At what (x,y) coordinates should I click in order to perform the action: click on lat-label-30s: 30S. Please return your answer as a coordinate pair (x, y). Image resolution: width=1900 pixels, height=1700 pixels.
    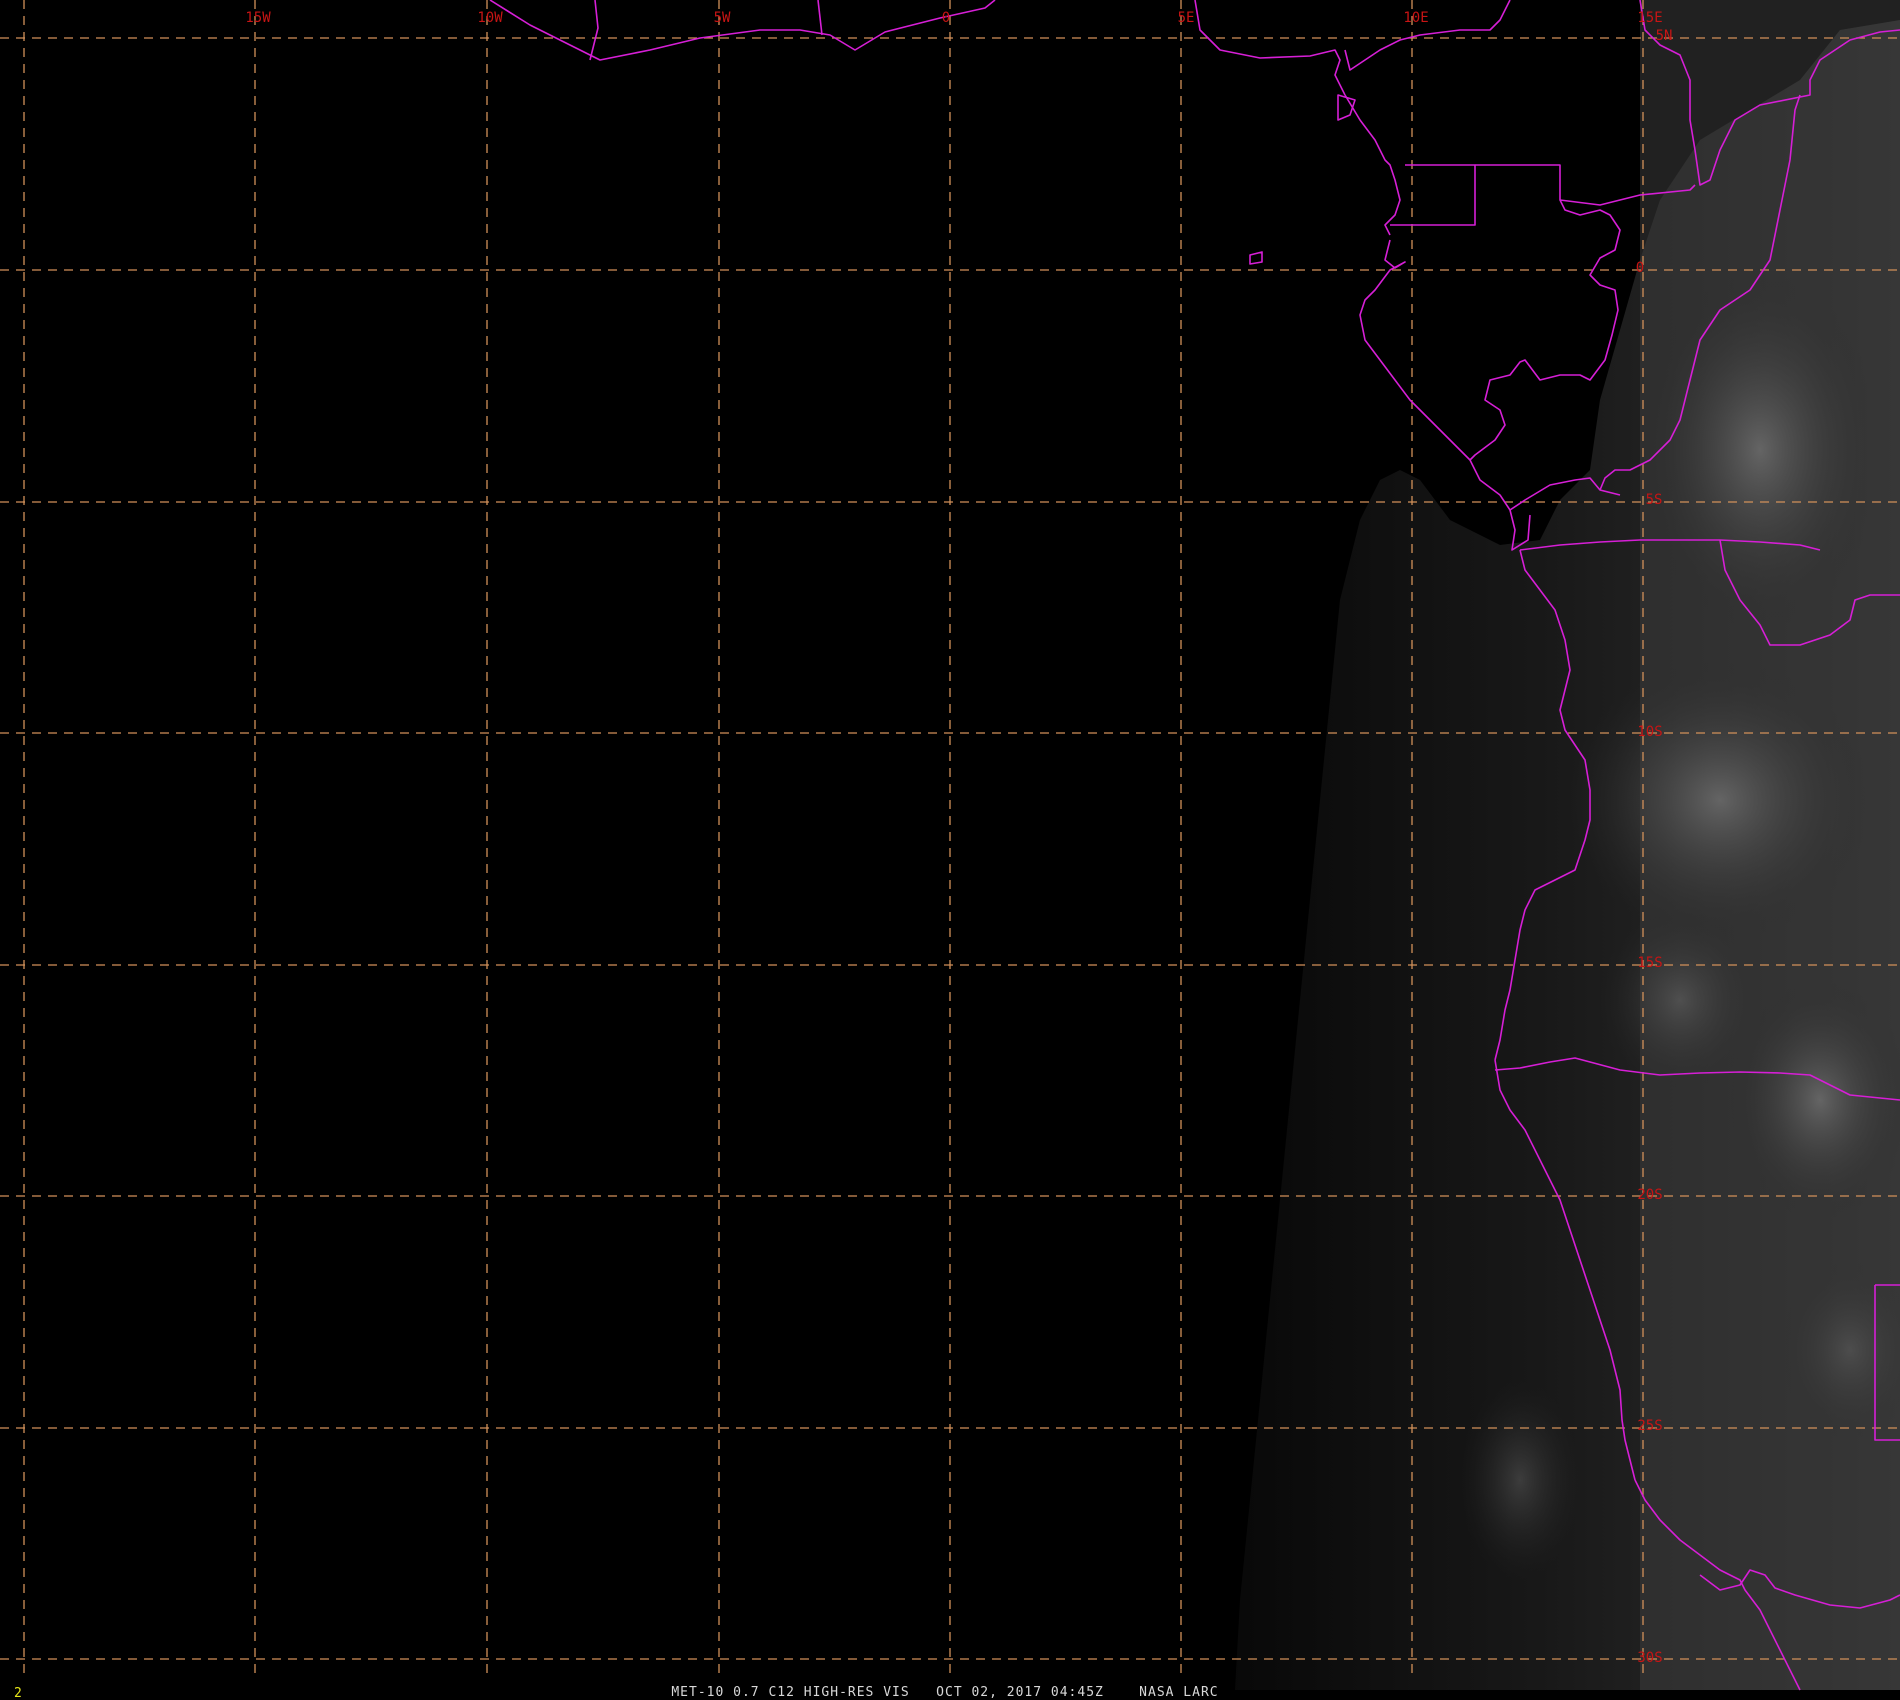
    Looking at the image, I should click on (1649, 1658).